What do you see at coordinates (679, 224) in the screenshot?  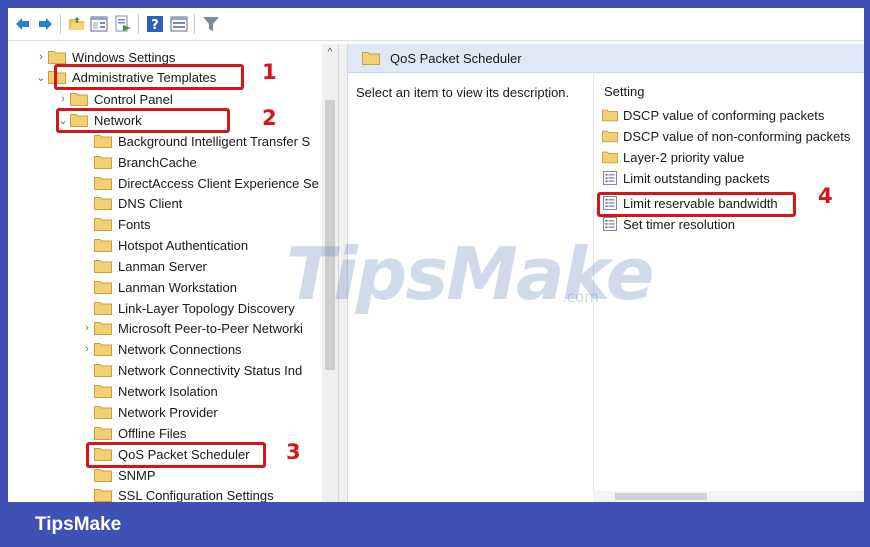 I see `setting-label: Set timer resolution` at bounding box center [679, 224].